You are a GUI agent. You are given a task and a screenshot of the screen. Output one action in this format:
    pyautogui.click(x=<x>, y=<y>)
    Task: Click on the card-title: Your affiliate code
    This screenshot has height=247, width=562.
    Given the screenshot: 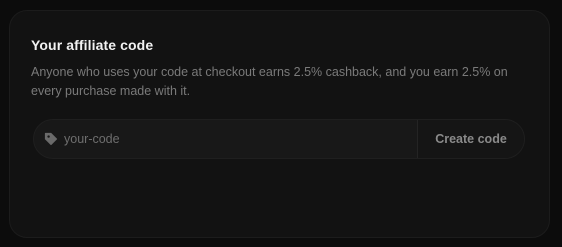 What is the action you would take?
    pyautogui.click(x=92, y=45)
    